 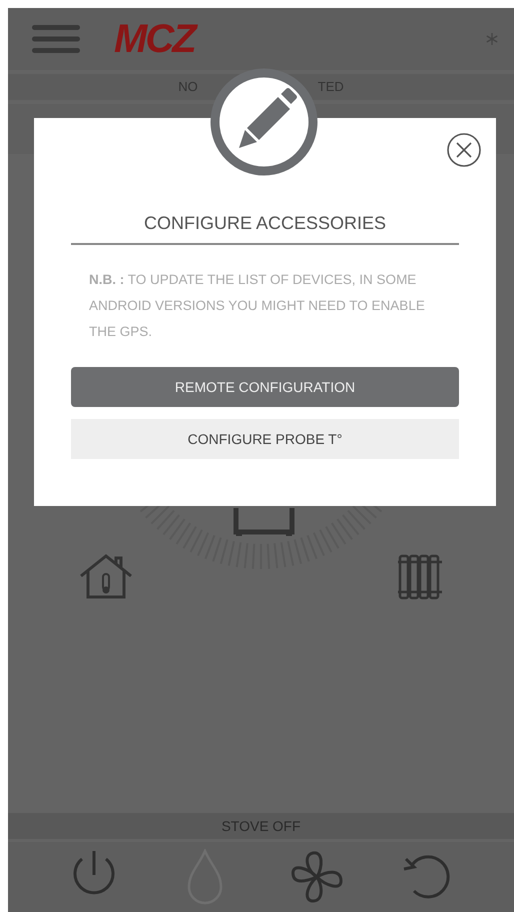 I want to click on house-thermometer-icon, so click(x=106, y=576).